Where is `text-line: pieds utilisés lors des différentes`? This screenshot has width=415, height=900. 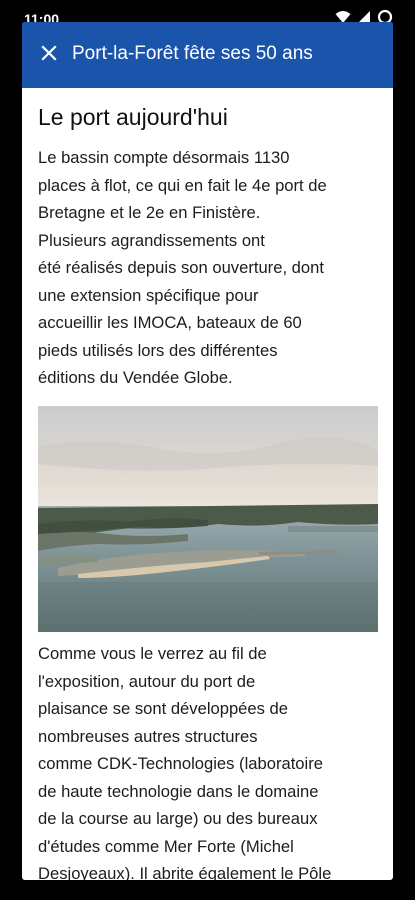 text-line: pieds utilisés lors des différentes is located at coordinates (158, 350).